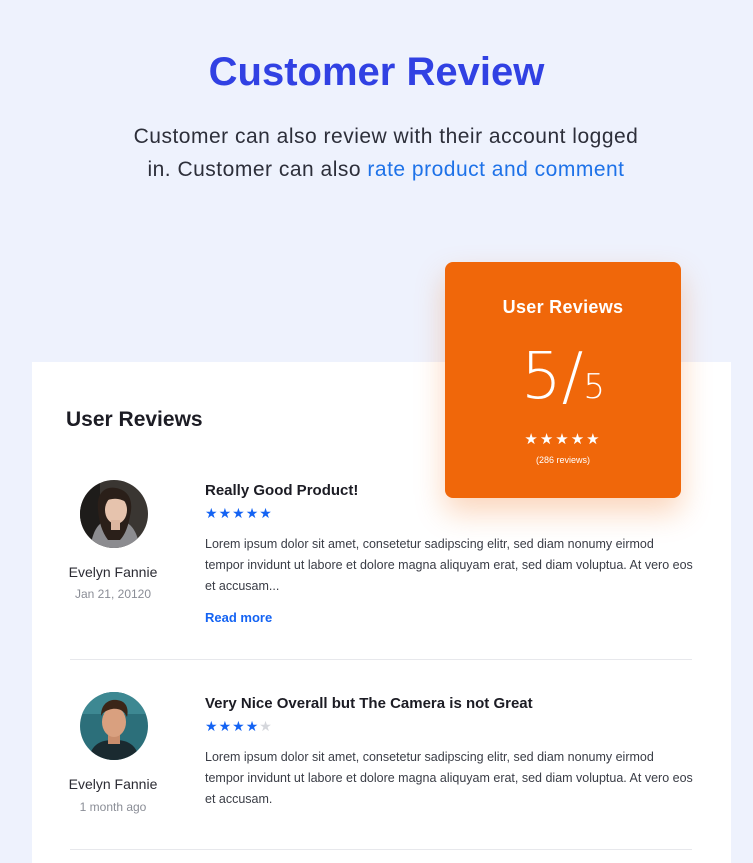  What do you see at coordinates (594, 387) in the screenshot?
I see `rating-score-max: 5` at bounding box center [594, 387].